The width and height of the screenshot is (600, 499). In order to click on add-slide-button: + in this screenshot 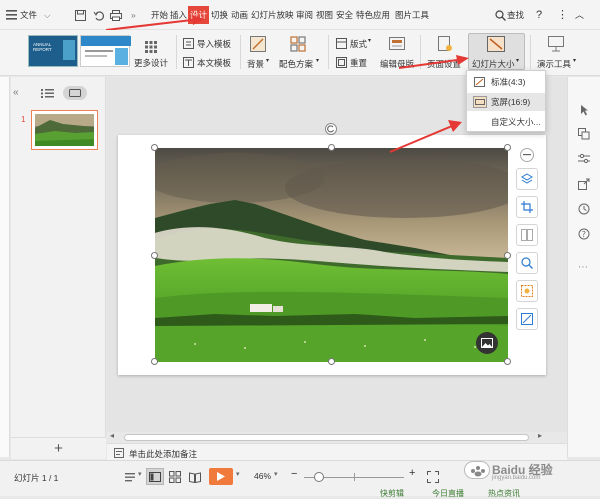, I will do `click(58, 448)`.